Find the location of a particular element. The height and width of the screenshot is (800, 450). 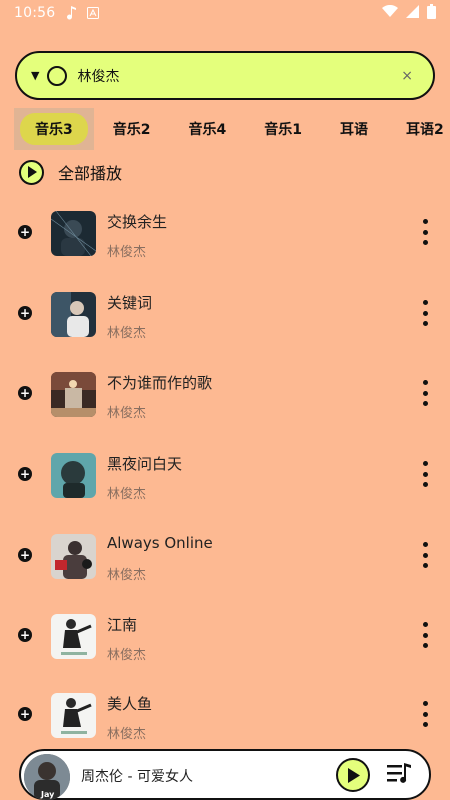

clear-icon: × is located at coordinates (407, 76).